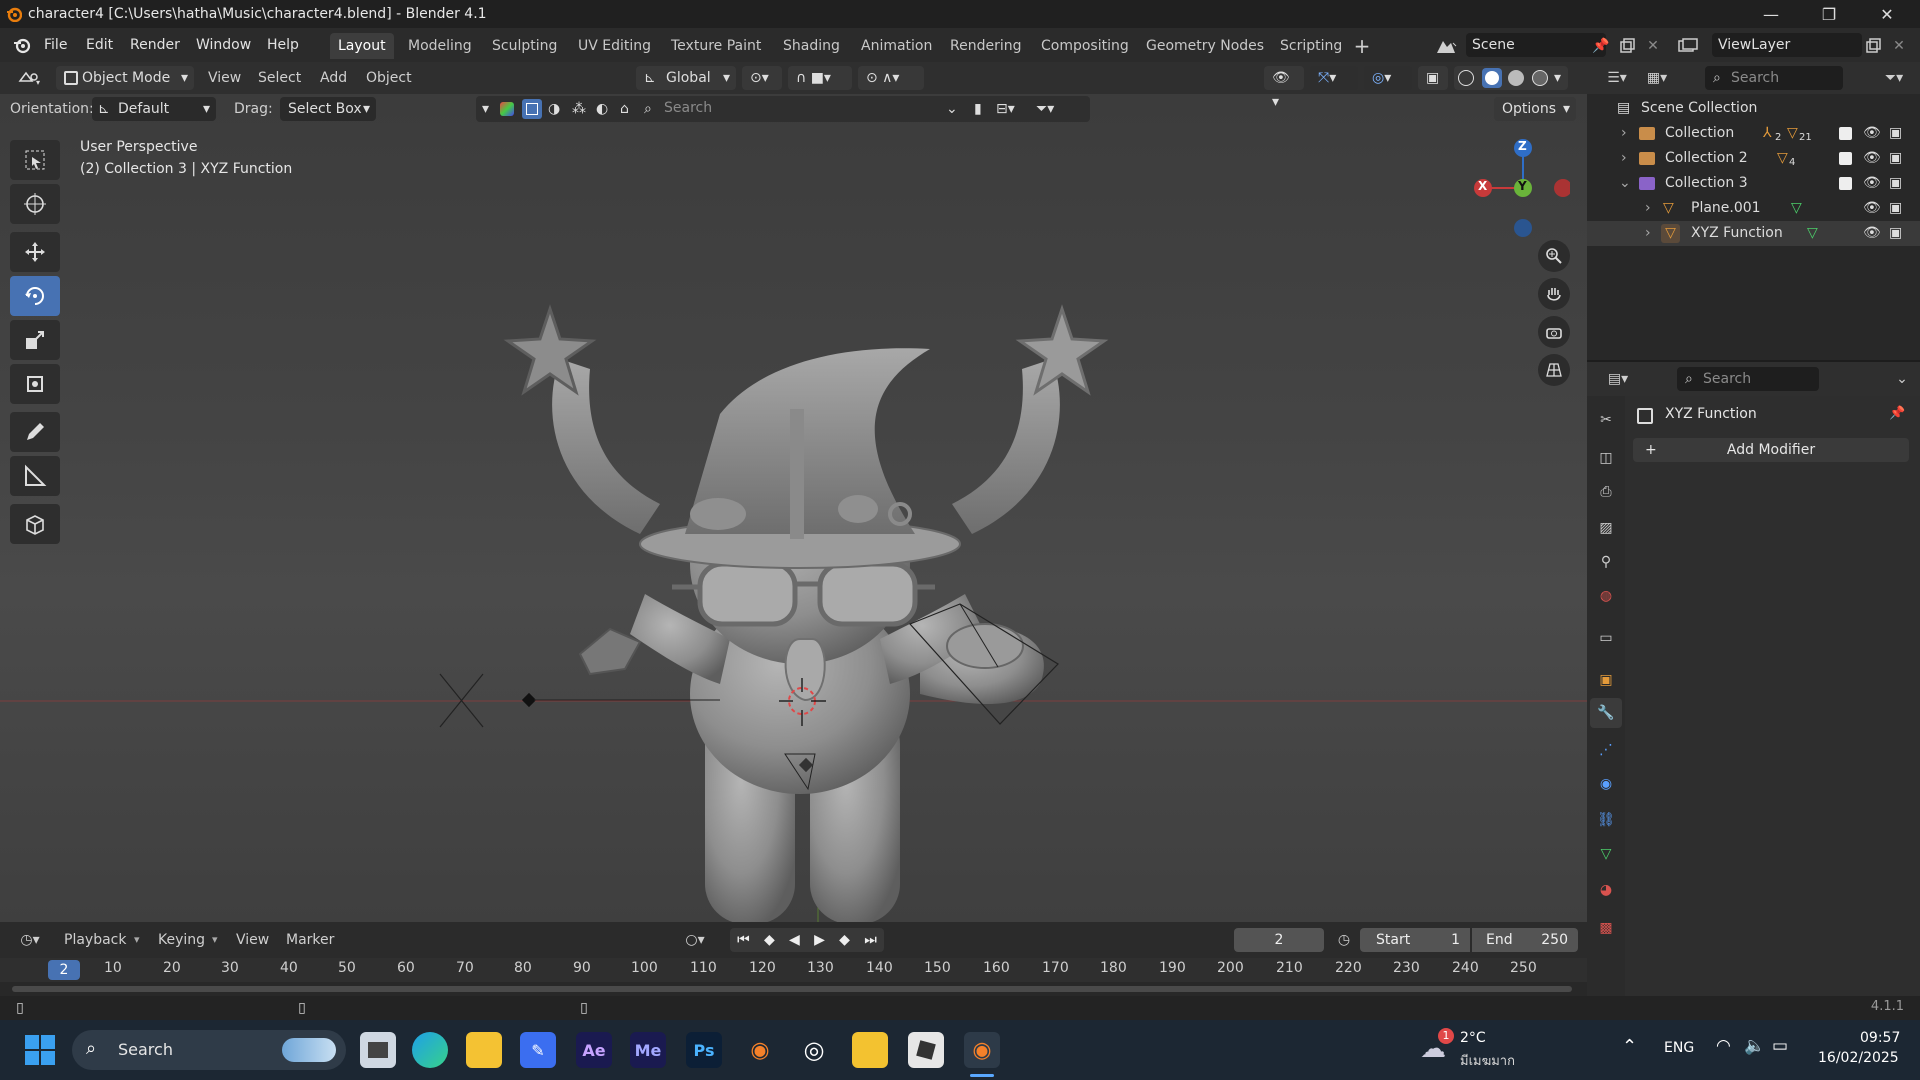 The width and height of the screenshot is (1920, 1080). Describe the element at coordinates (1657, 78) in the screenshot. I see `display-mode-icon: ▦▾` at that location.